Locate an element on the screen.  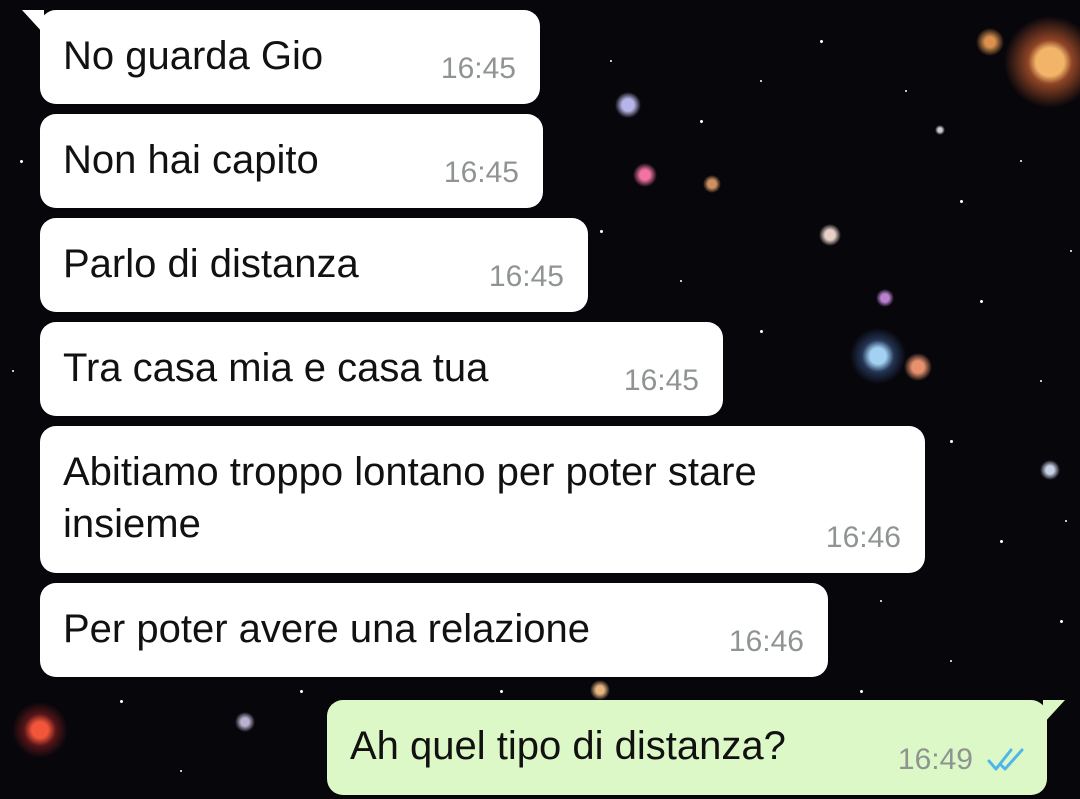
message-bubble-incoming: Tra casa mia e casa tua 16:45 is located at coordinates (381, 369).